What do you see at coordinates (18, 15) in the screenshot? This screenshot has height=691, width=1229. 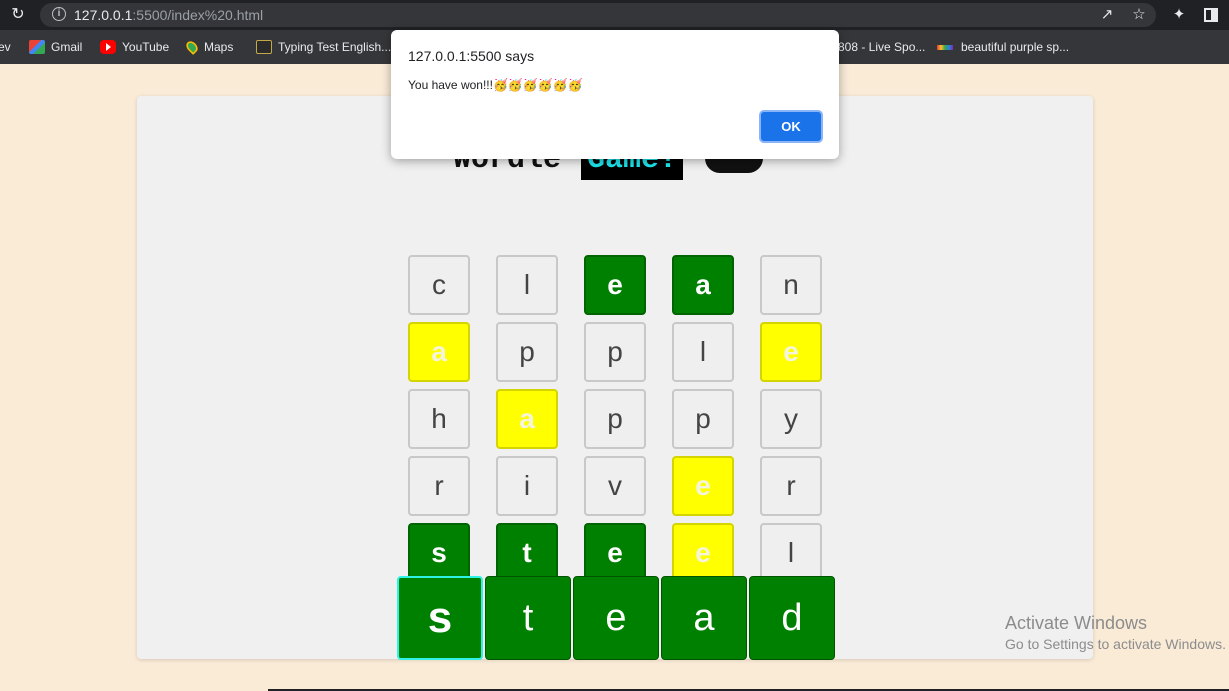 I see `reload-icon: ↻` at bounding box center [18, 15].